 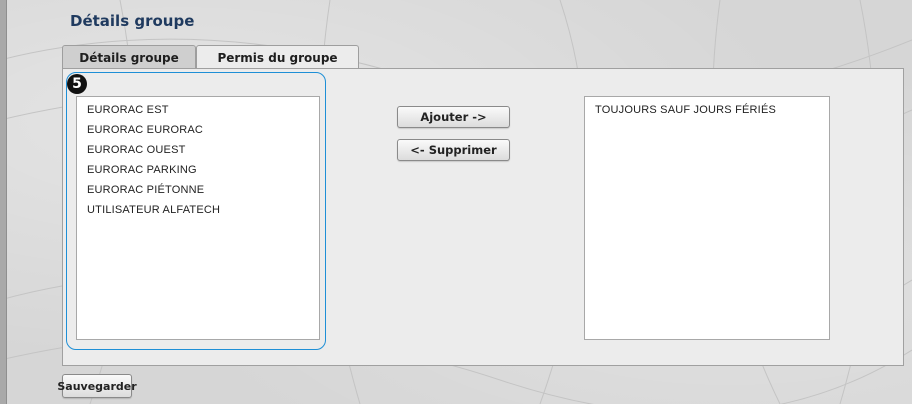 What do you see at coordinates (707, 113) in the screenshot?
I see `list-item: TOUJOURS SAUF JOURS FÉRIÉS` at bounding box center [707, 113].